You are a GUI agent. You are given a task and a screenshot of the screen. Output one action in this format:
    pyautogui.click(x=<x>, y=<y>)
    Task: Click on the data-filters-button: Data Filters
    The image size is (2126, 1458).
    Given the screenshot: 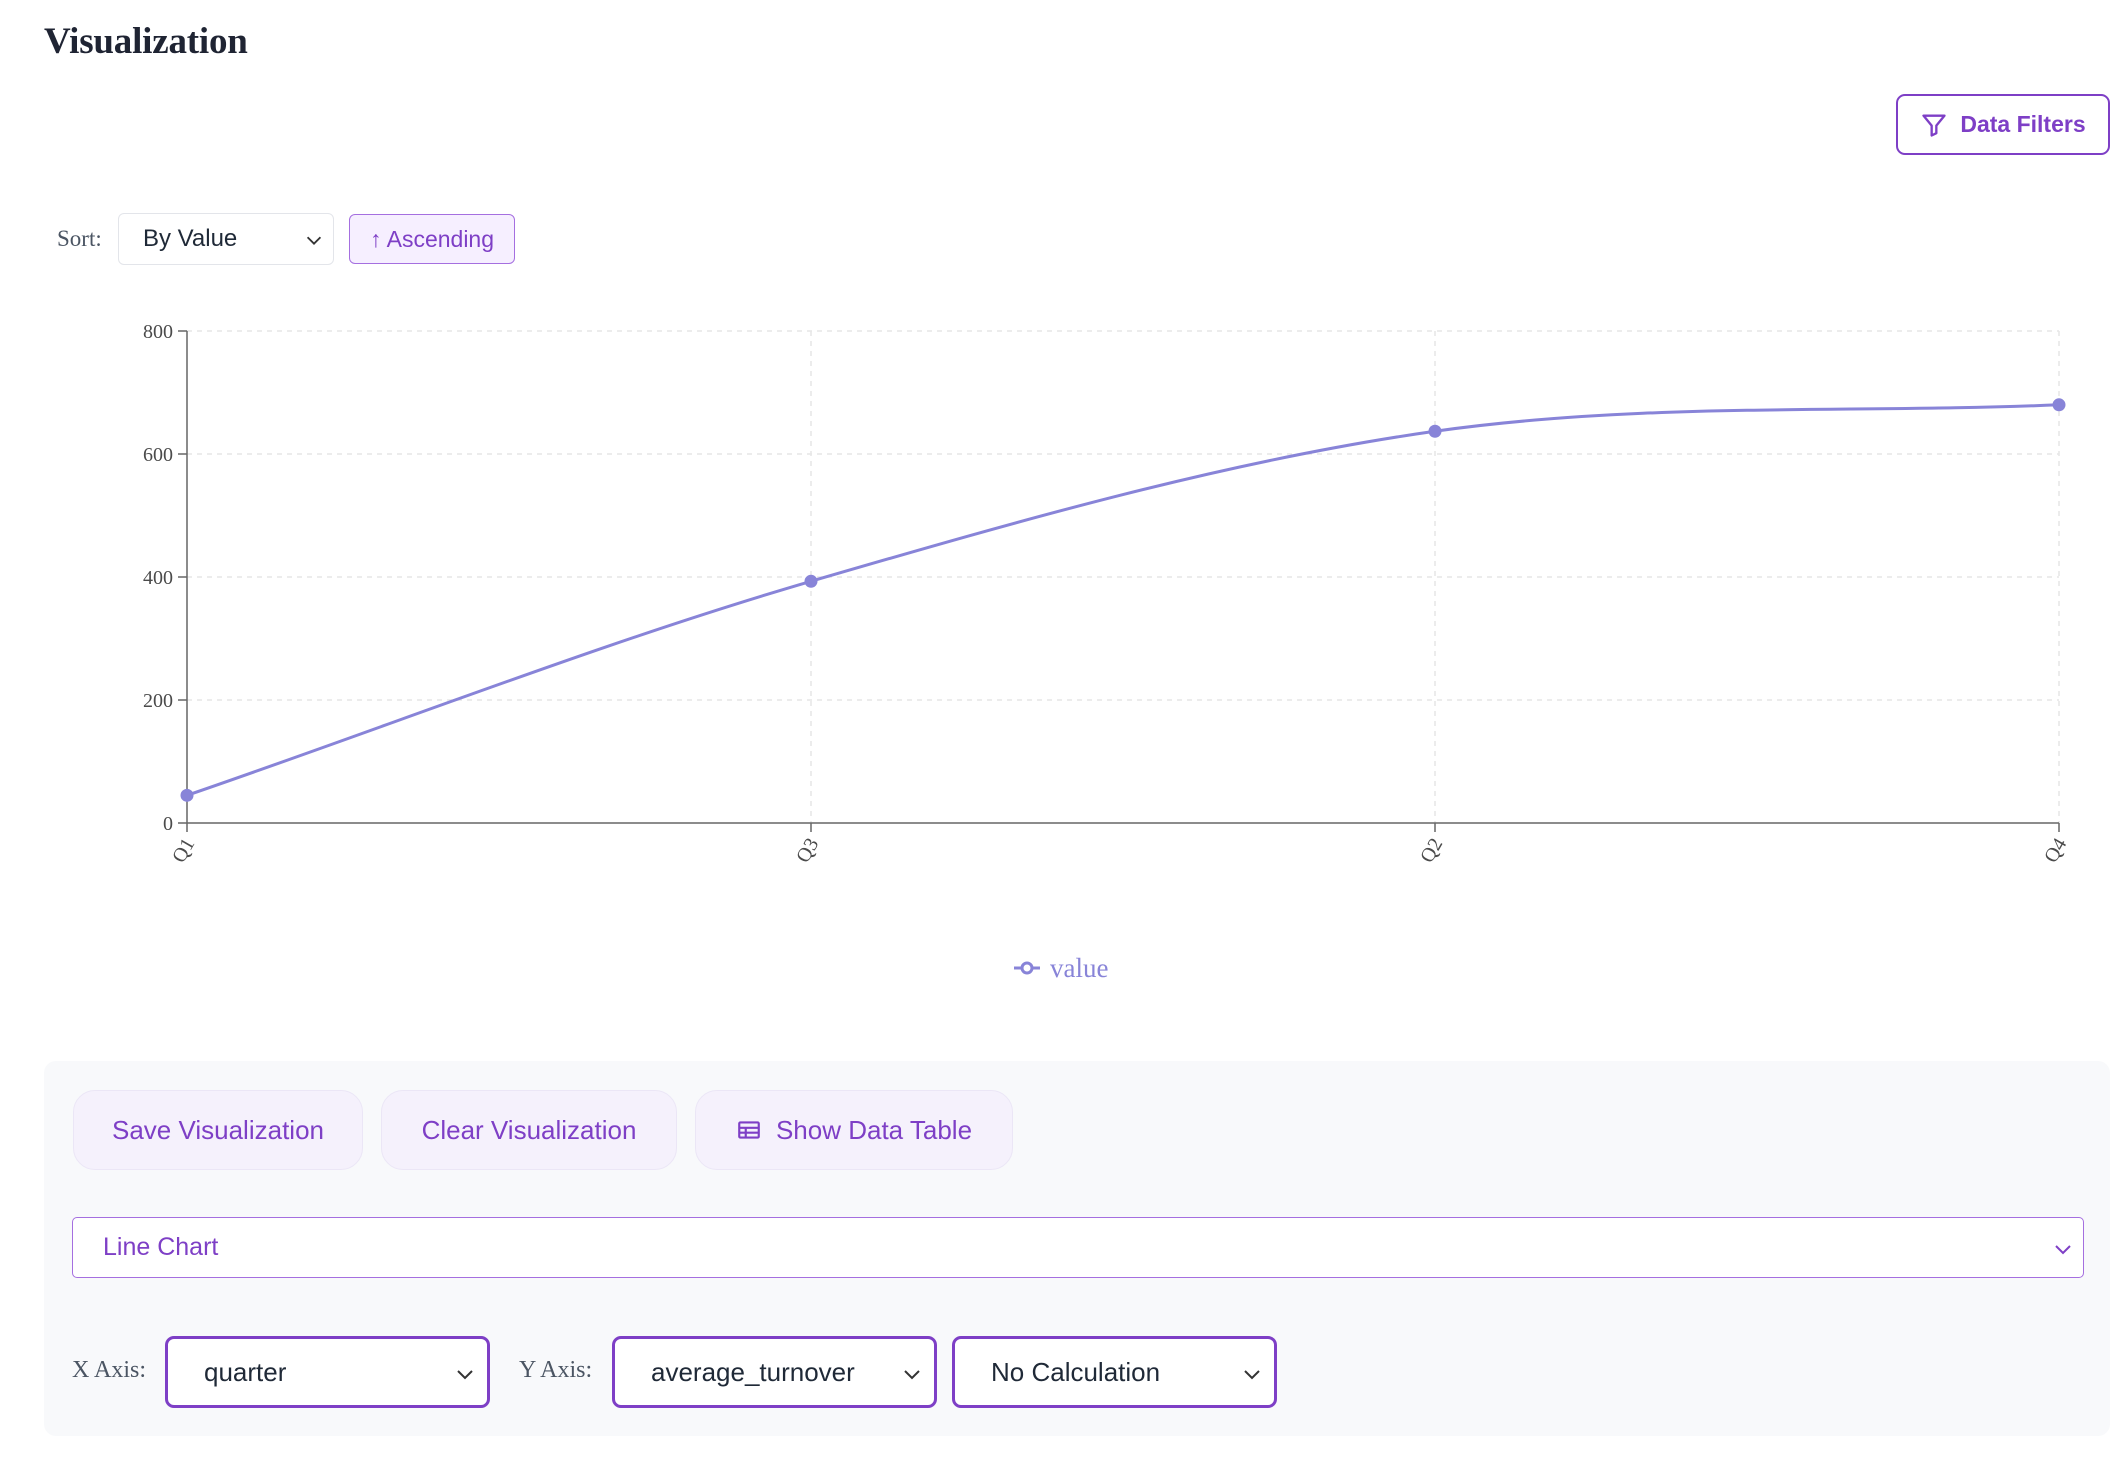 What is the action you would take?
    pyautogui.click(x=2003, y=124)
    